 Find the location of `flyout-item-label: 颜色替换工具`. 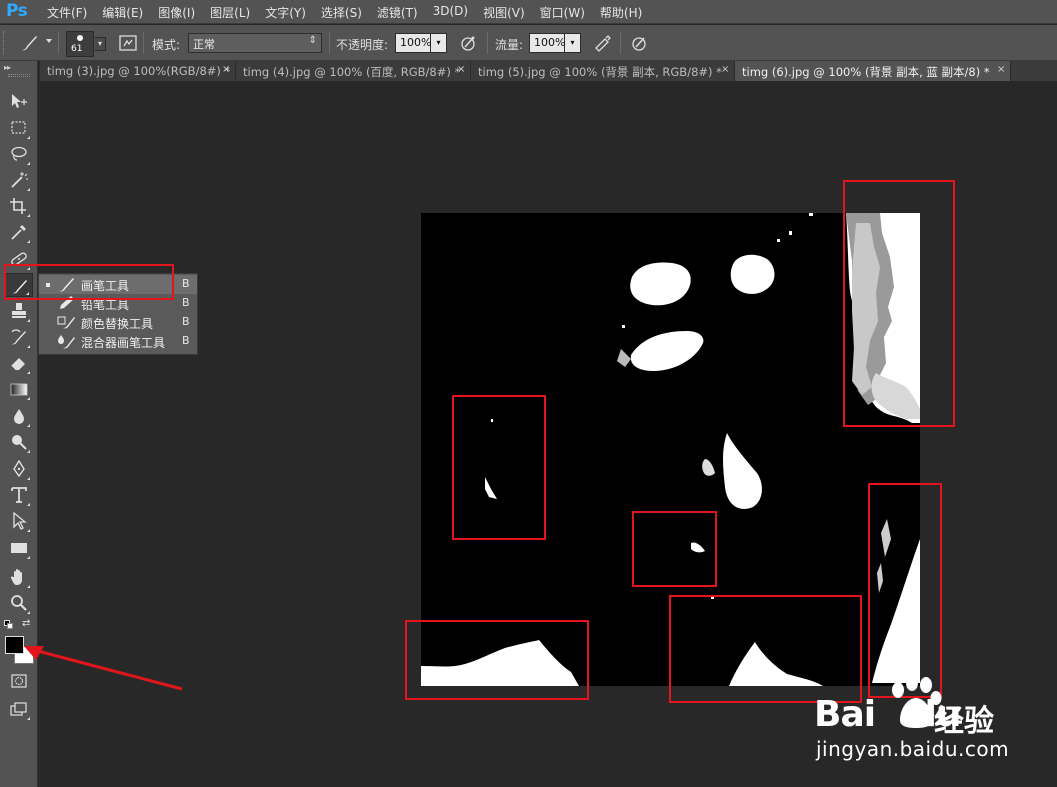

flyout-item-label: 颜色替换工具 is located at coordinates (117, 324).